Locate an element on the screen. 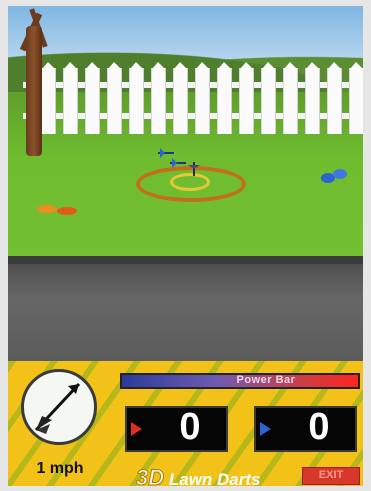  compass-dart-icon is located at coordinates (59, 407).